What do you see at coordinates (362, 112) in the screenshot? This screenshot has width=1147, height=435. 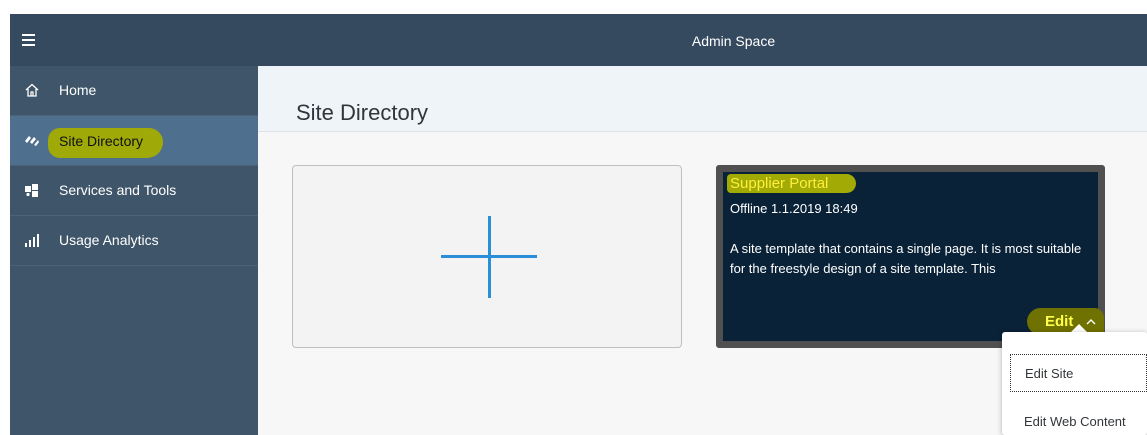 I see `page-title: Site Directory` at bounding box center [362, 112].